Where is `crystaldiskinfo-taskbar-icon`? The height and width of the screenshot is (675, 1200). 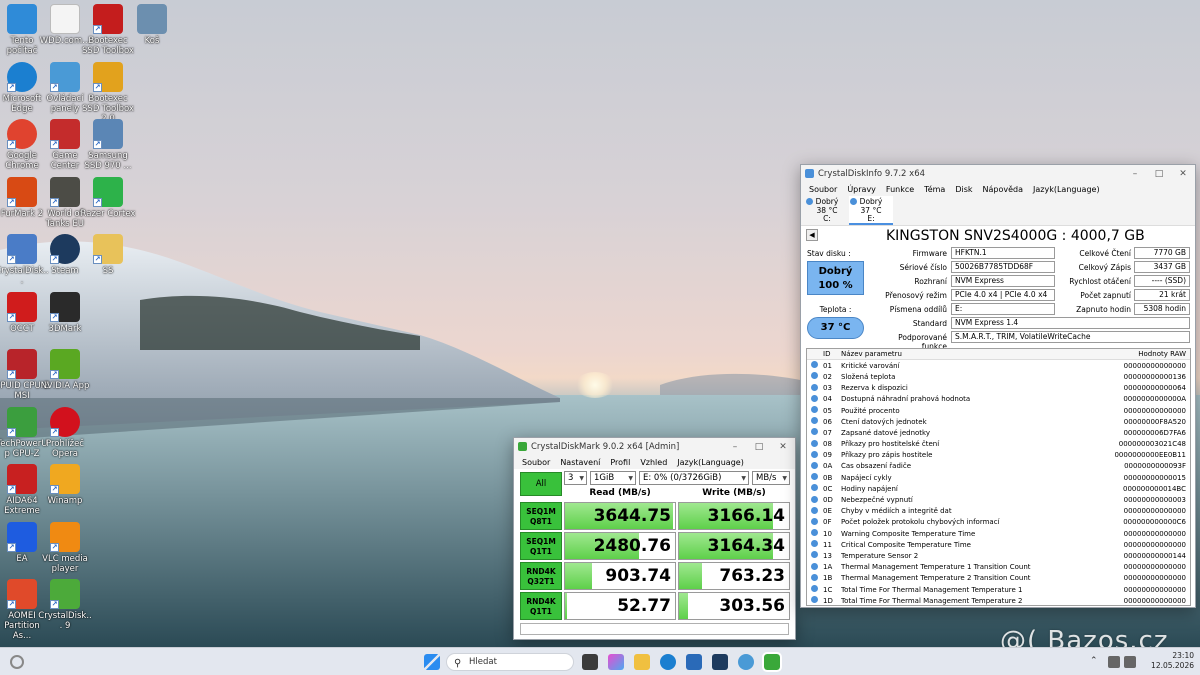
crystaldiskinfo-taskbar-icon is located at coordinates (746, 662).